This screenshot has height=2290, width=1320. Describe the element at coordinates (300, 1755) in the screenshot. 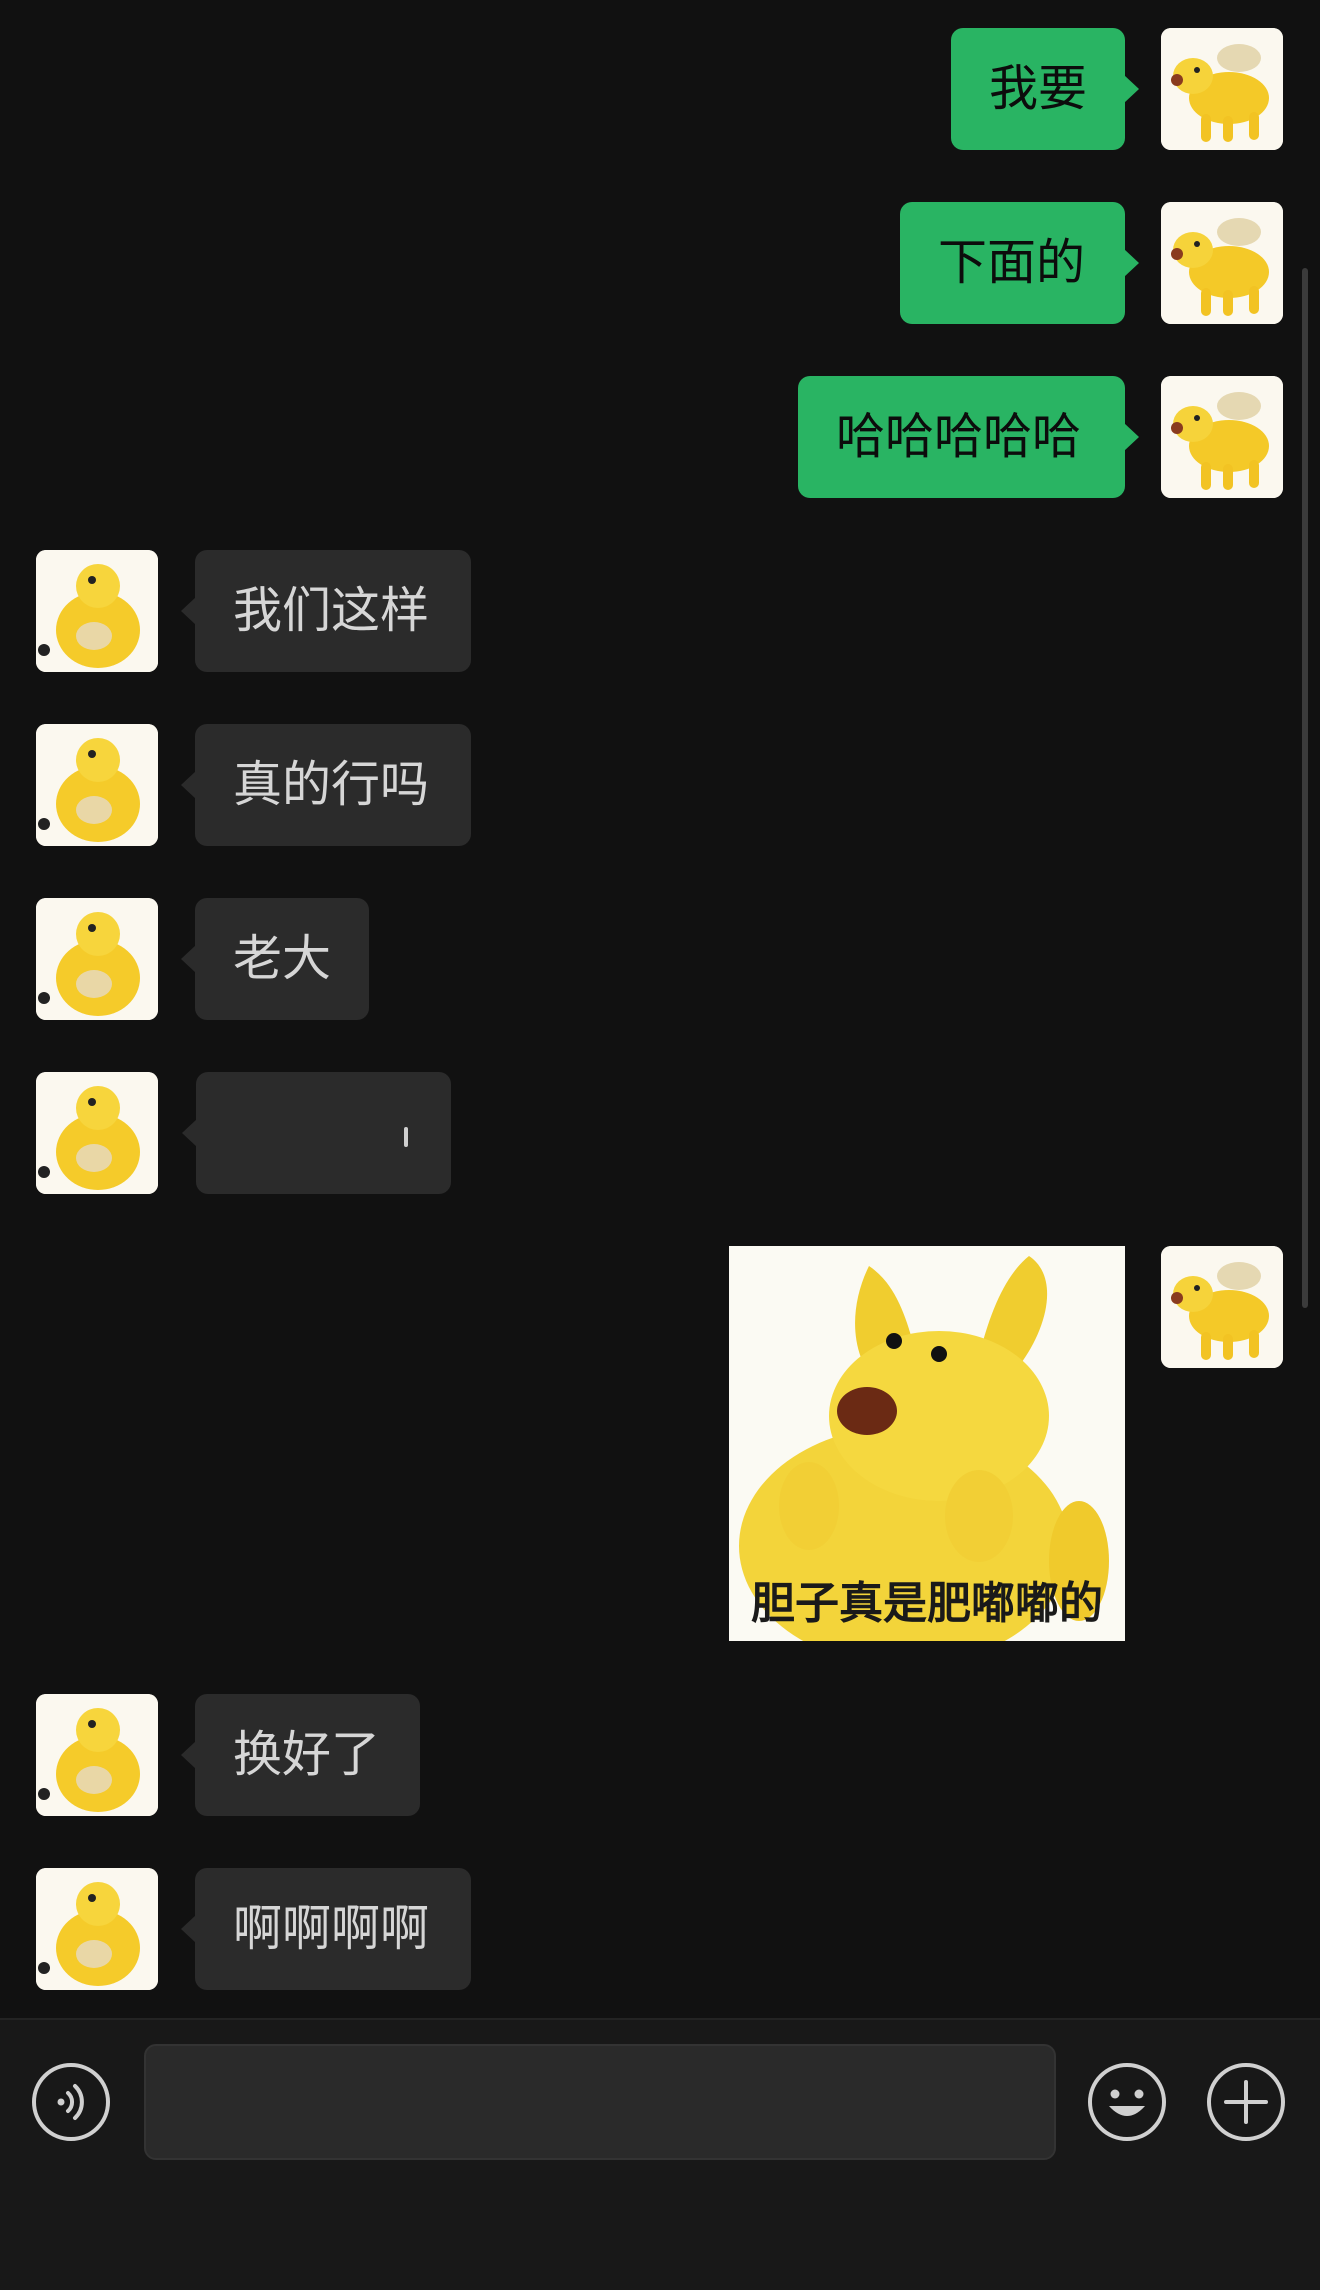

I see `contact-message-bubble: 换好了` at that location.